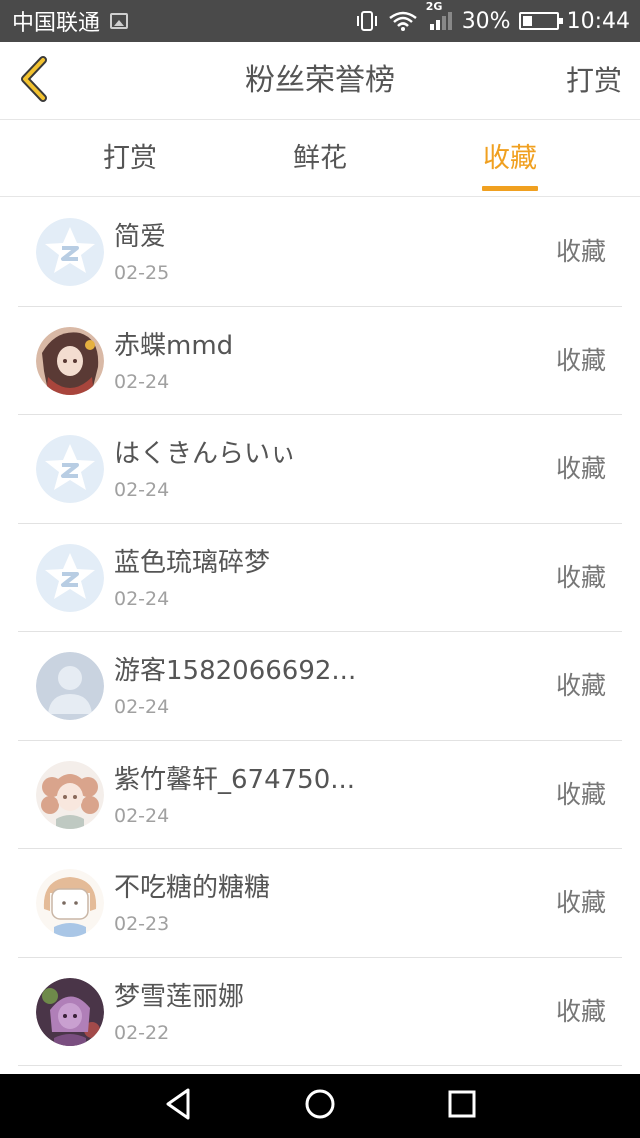 This screenshot has width=640, height=1138. I want to click on network-type: 2G, so click(434, 6).